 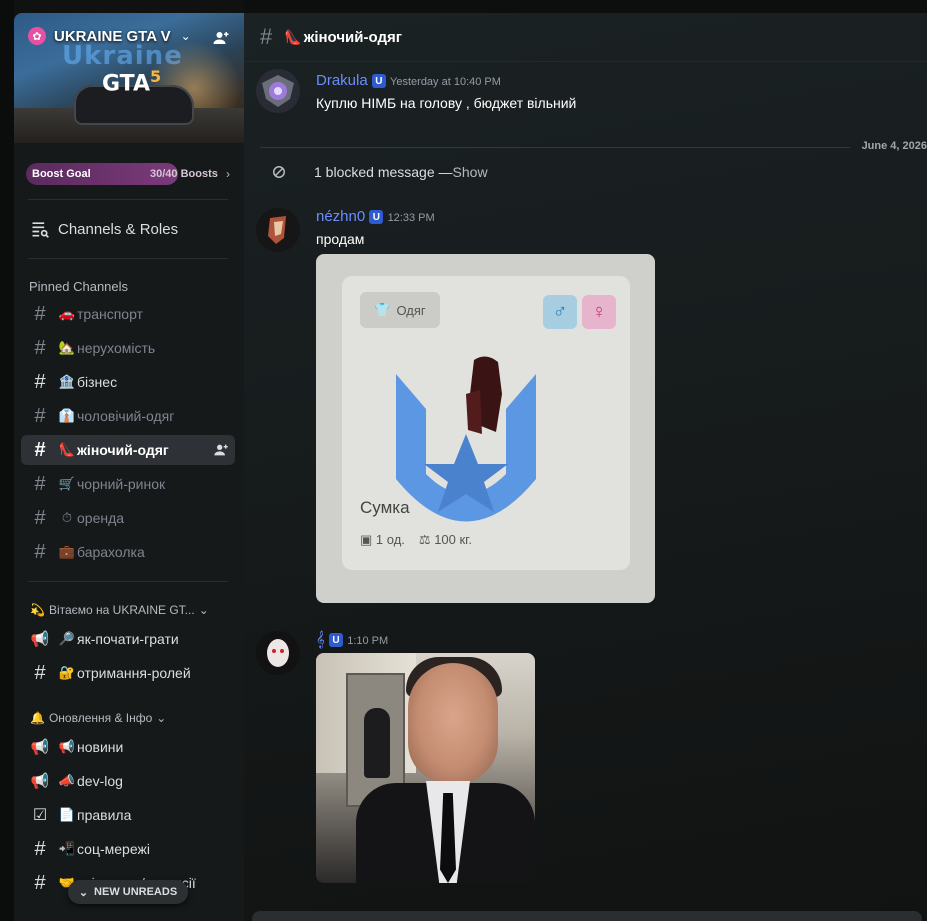 I want to click on image-attachment: 👕 Одяг ♂ ♀ Сумка ▣ 1 од. ⚖ 100 кг., so click(x=485, y=428).